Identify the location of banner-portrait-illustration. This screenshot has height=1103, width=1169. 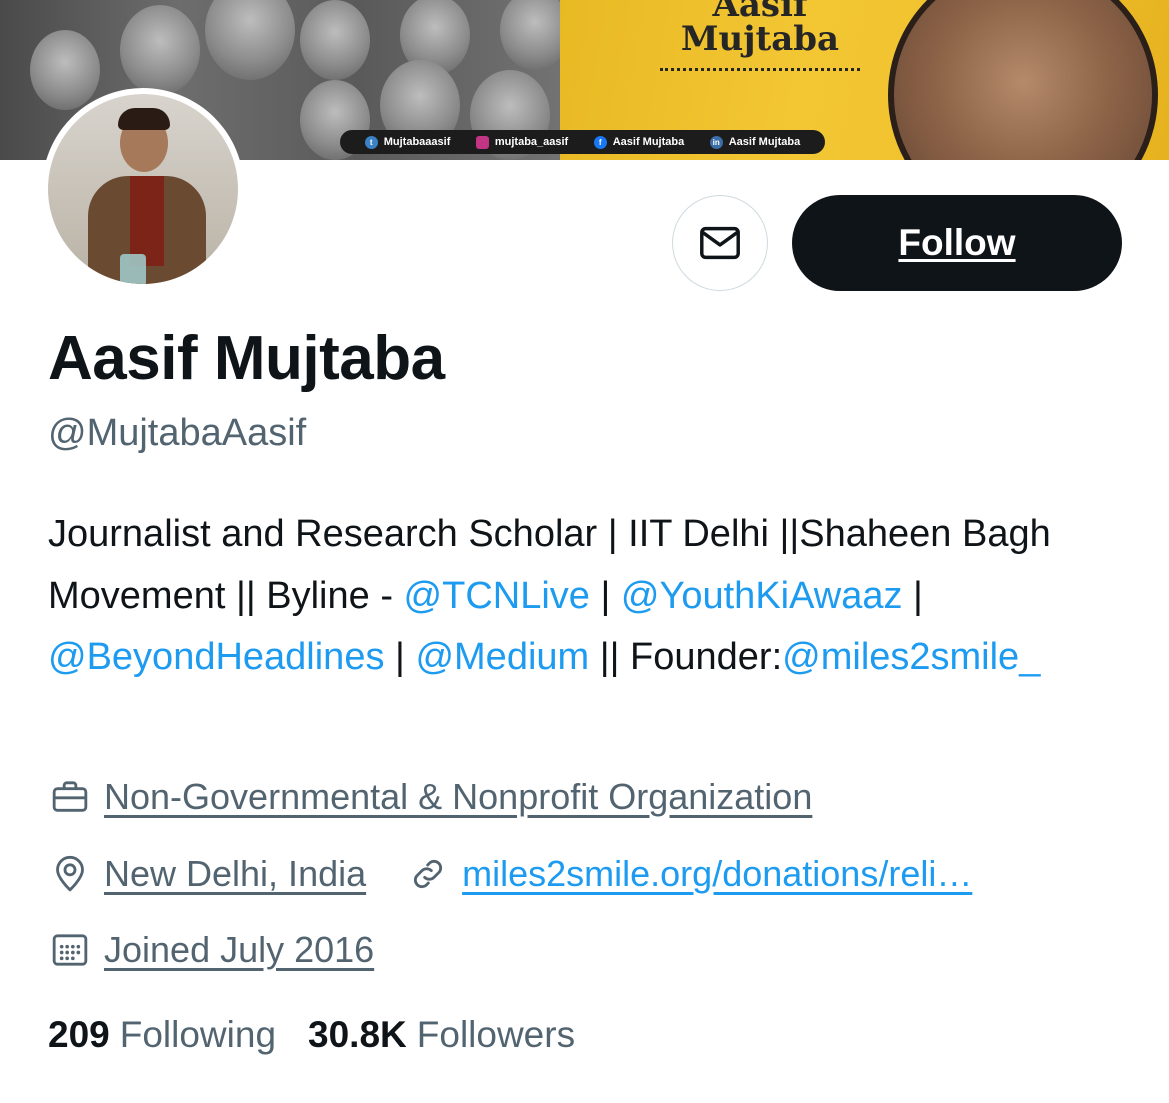
(1023, 80).